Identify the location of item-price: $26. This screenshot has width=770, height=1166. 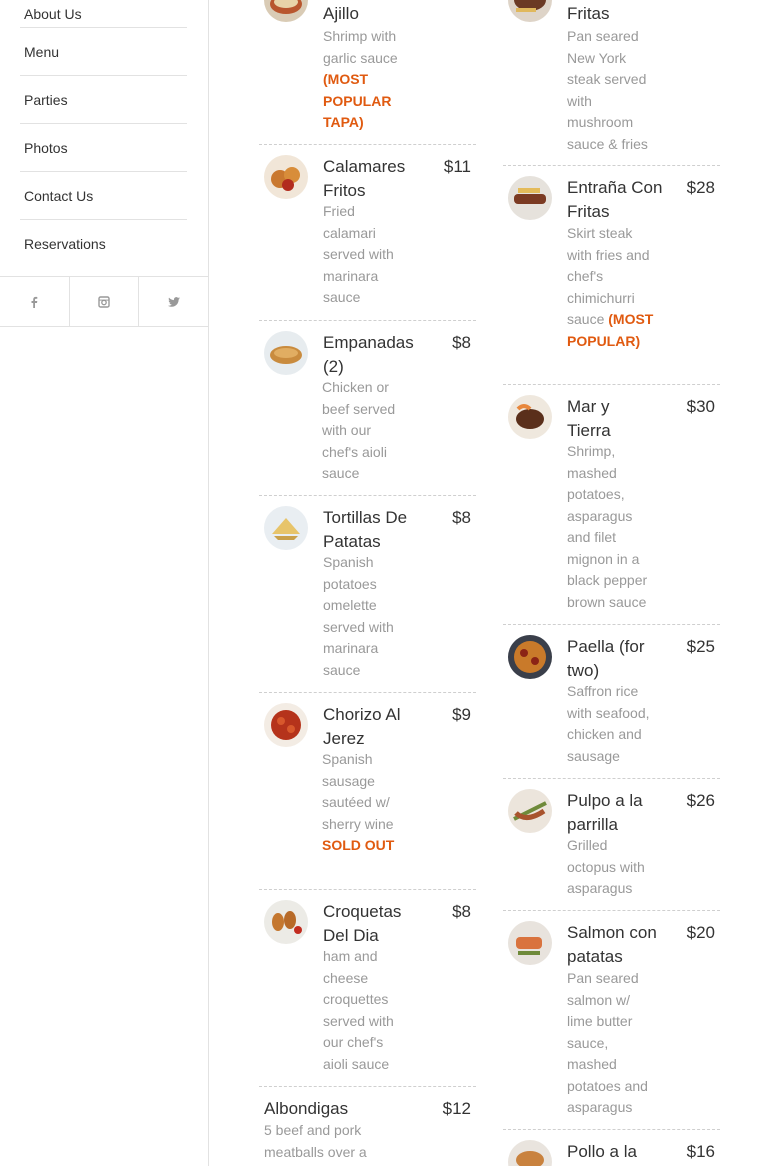
(700, 800).